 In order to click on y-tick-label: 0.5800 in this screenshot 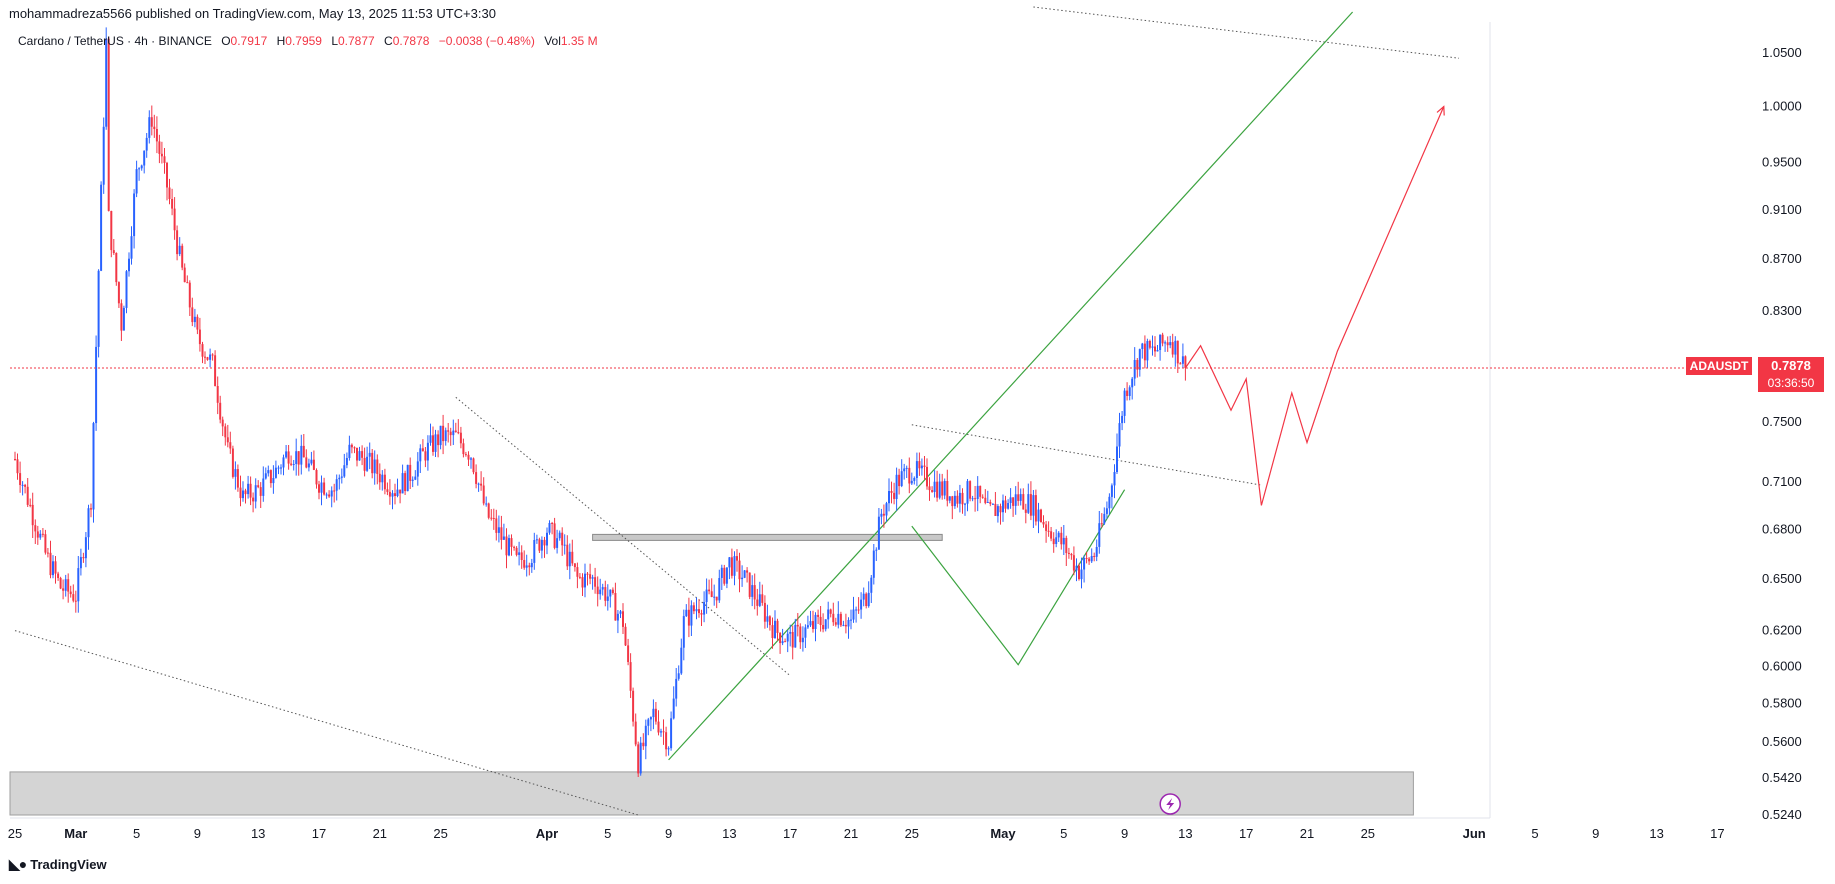, I will do `click(1782, 703)`.